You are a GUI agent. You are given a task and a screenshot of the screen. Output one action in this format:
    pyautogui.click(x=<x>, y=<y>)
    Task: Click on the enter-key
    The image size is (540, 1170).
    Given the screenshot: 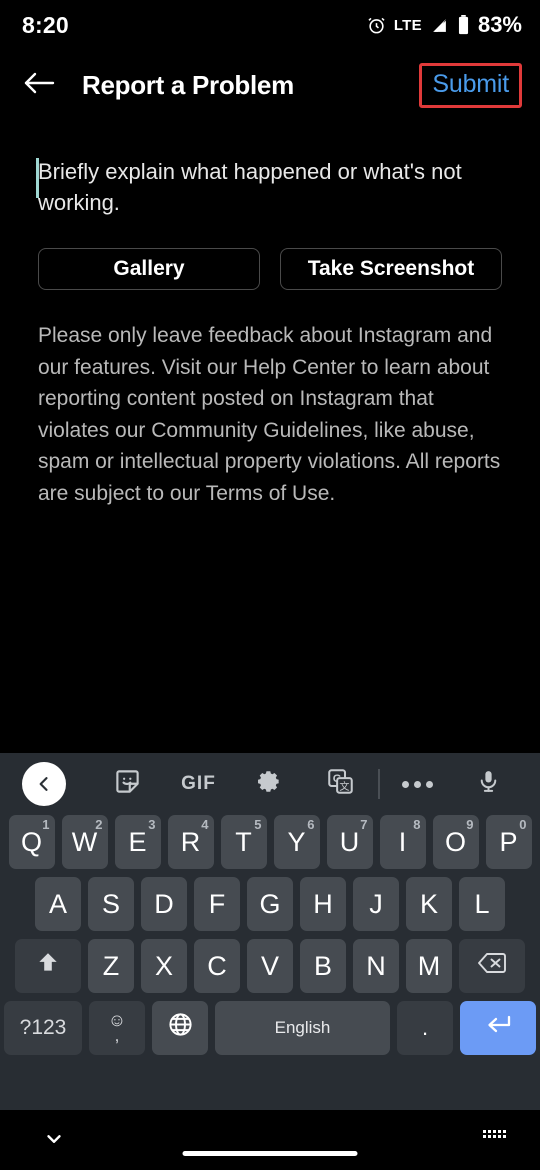 What is the action you would take?
    pyautogui.click(x=498, y=1028)
    